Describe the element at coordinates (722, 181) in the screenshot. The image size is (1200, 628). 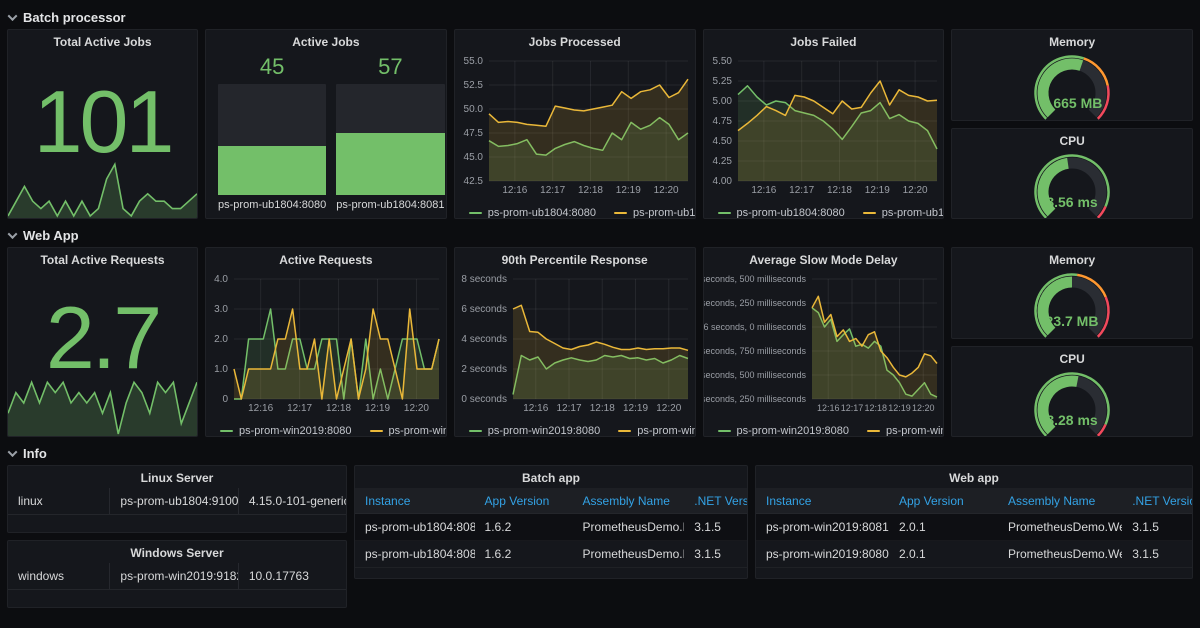
I see `svg-text: 4.00` at that location.